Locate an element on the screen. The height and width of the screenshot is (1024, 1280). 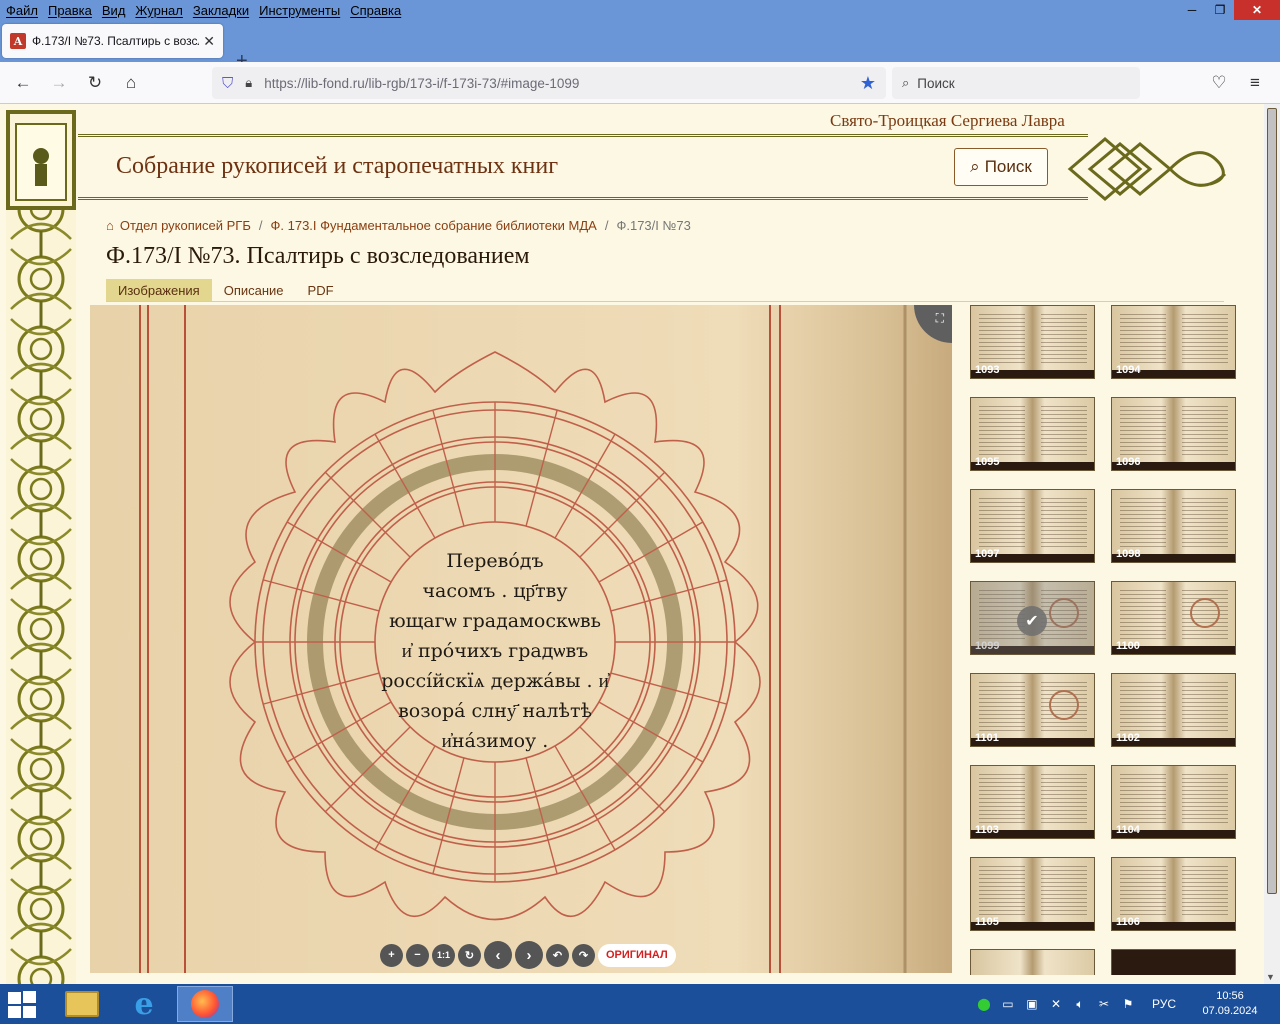
previous-image-button: ‹ is located at coordinates (498, 955).